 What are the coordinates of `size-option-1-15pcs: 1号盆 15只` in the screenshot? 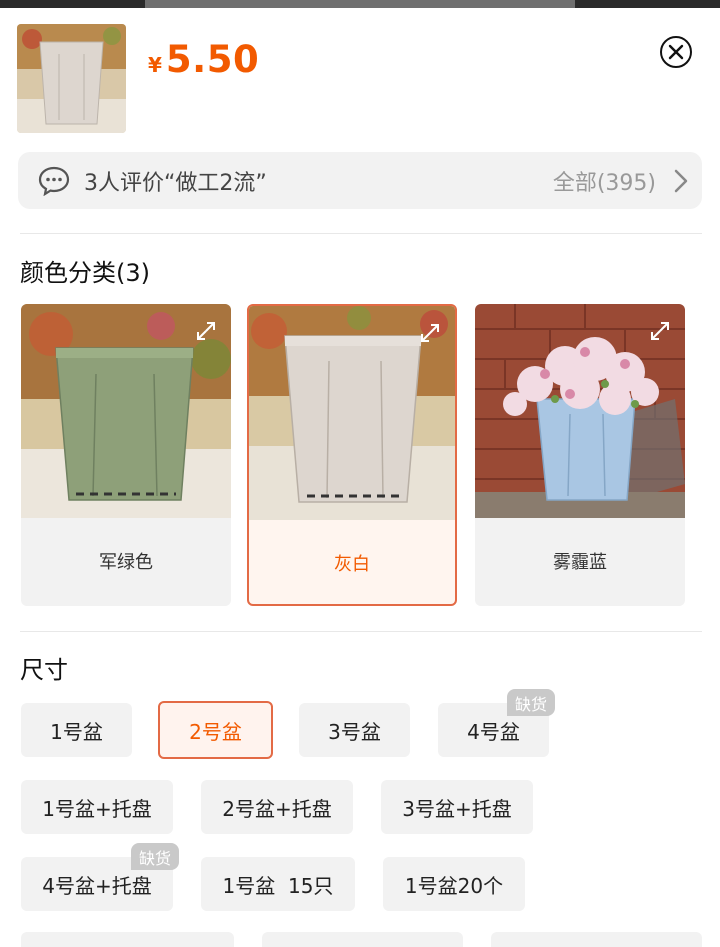 It's located at (278, 884).